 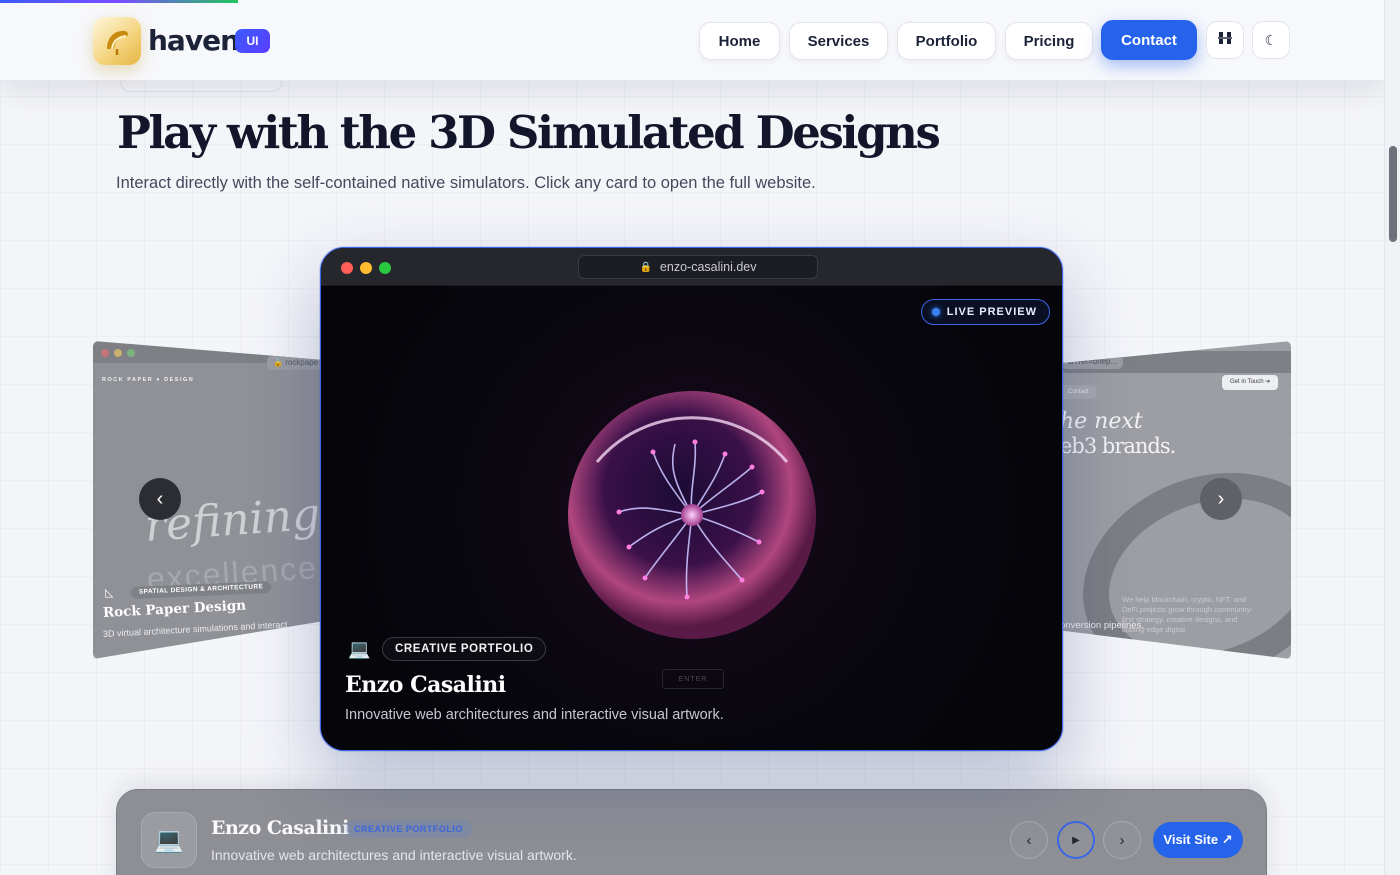 I want to click on moon-icon: ☾, so click(x=1271, y=39).